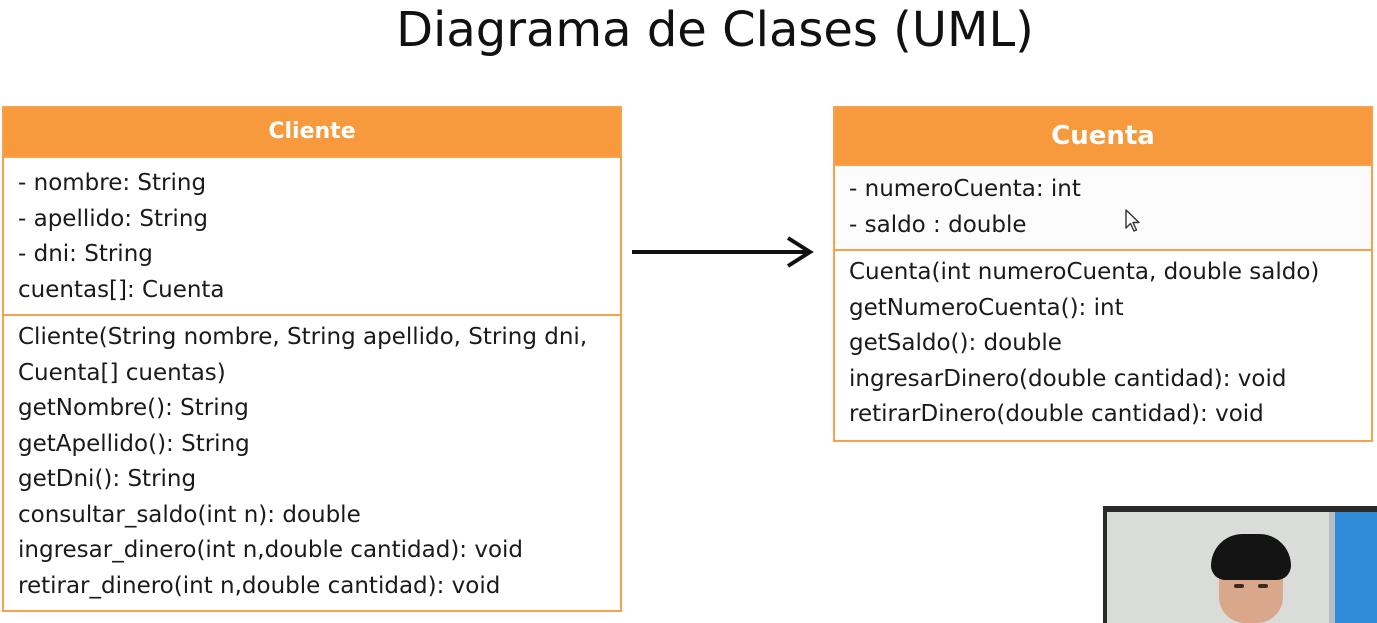  What do you see at coordinates (986, 307) in the screenshot?
I see `operation: getNumeroCuenta(): int` at bounding box center [986, 307].